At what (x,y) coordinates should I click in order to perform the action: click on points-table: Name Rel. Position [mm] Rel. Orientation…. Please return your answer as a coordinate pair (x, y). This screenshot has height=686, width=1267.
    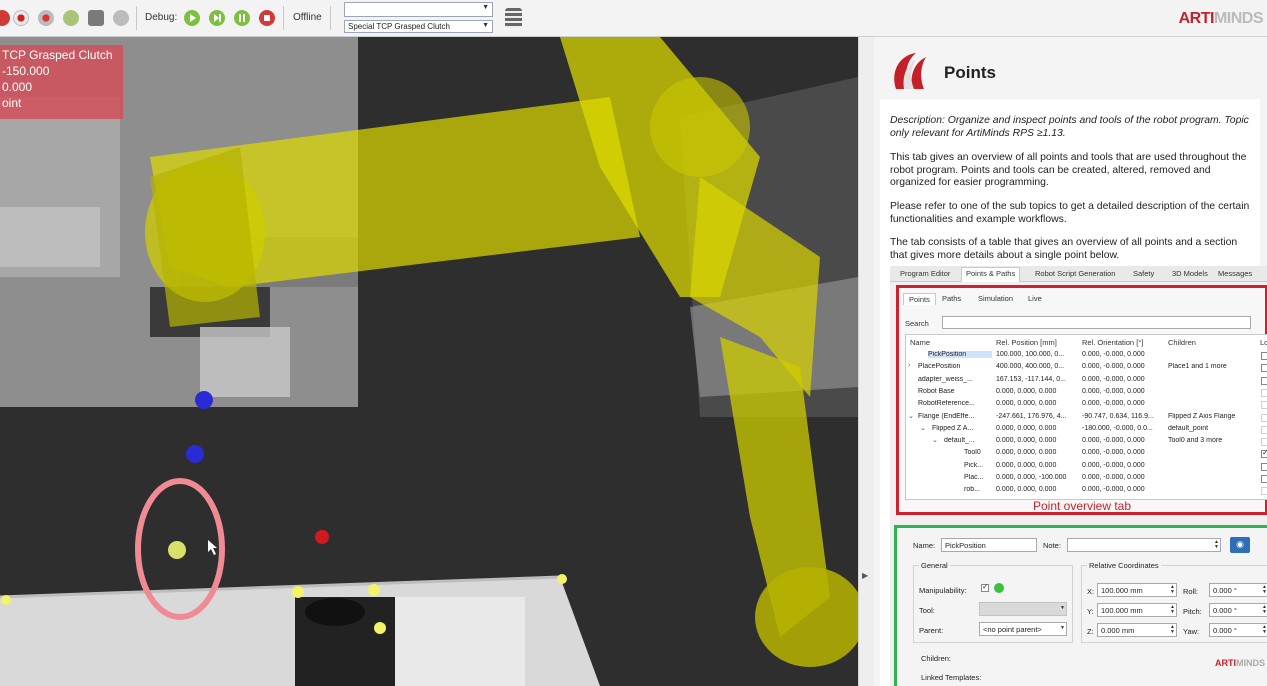
    Looking at the image, I should click on (1086, 417).